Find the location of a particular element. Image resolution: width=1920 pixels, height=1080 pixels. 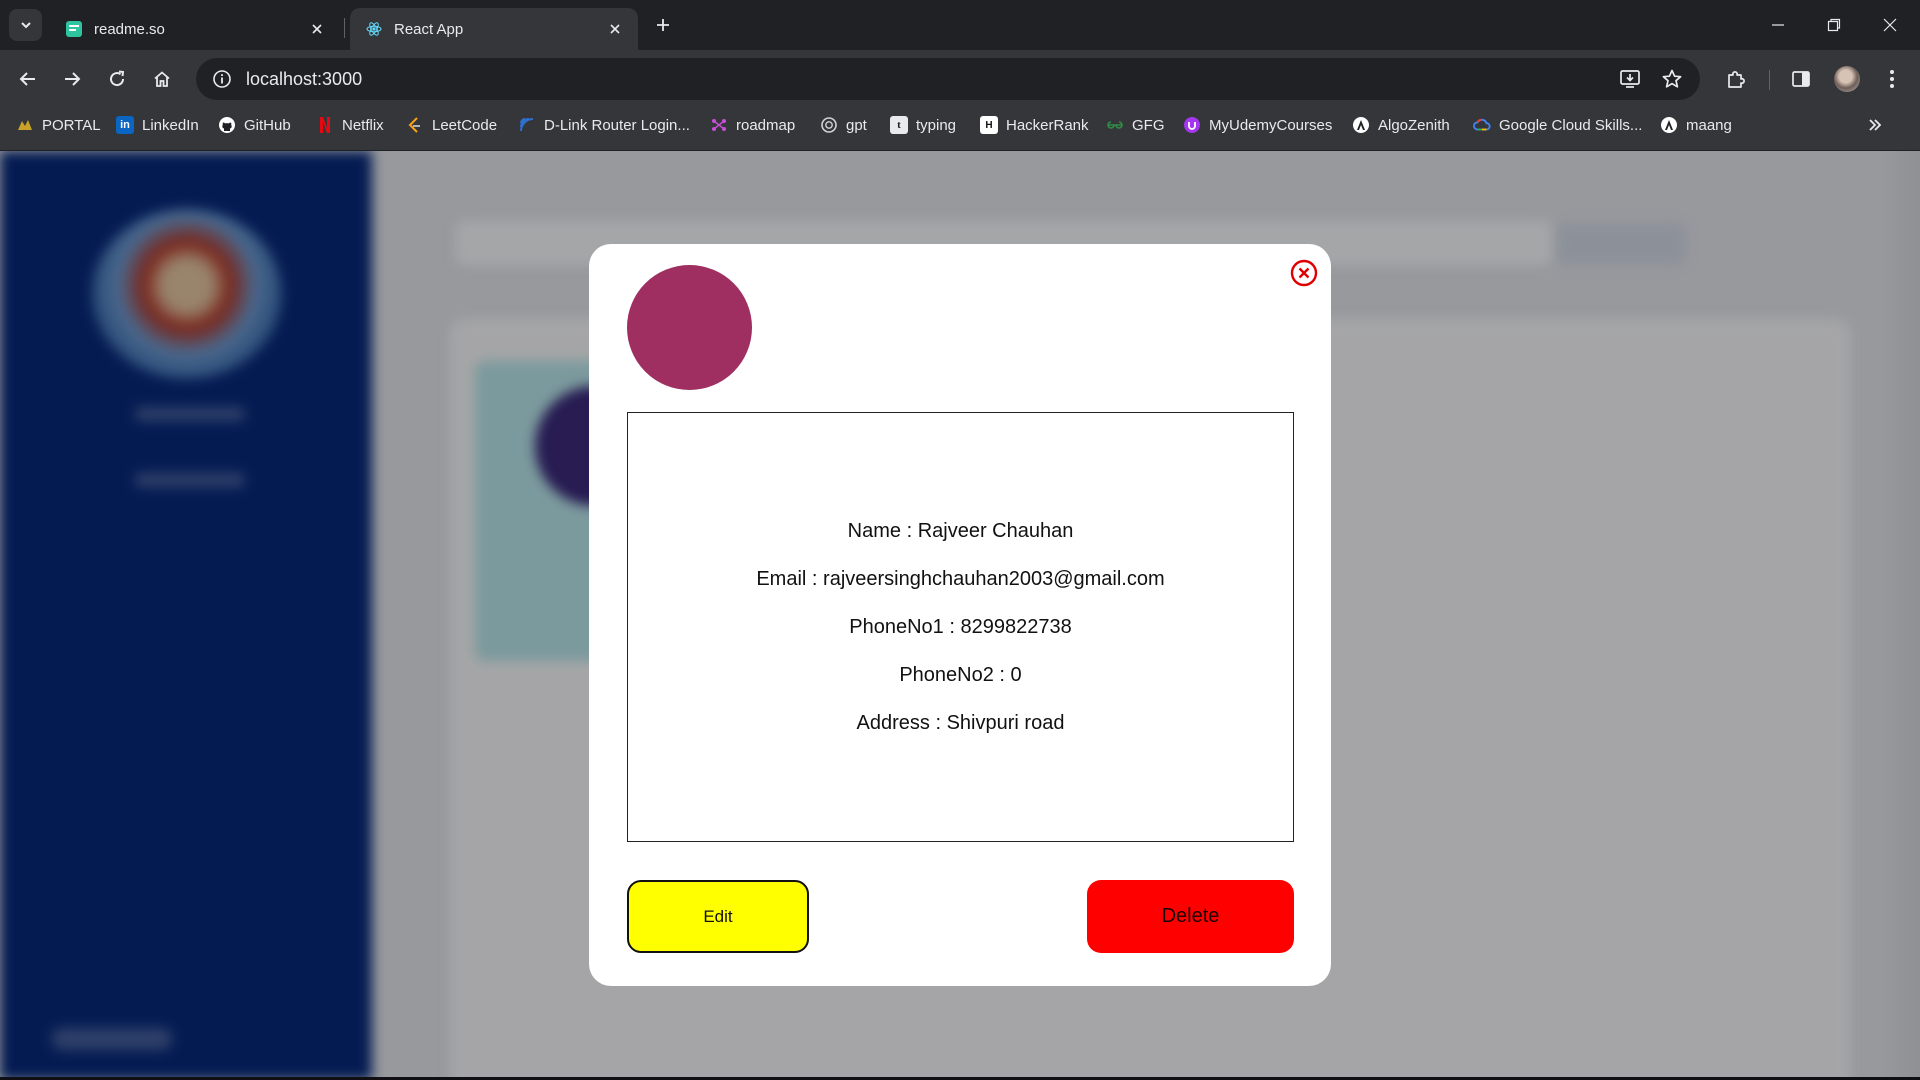

bookmark-portal: PORTAL is located at coordinates (58, 125).